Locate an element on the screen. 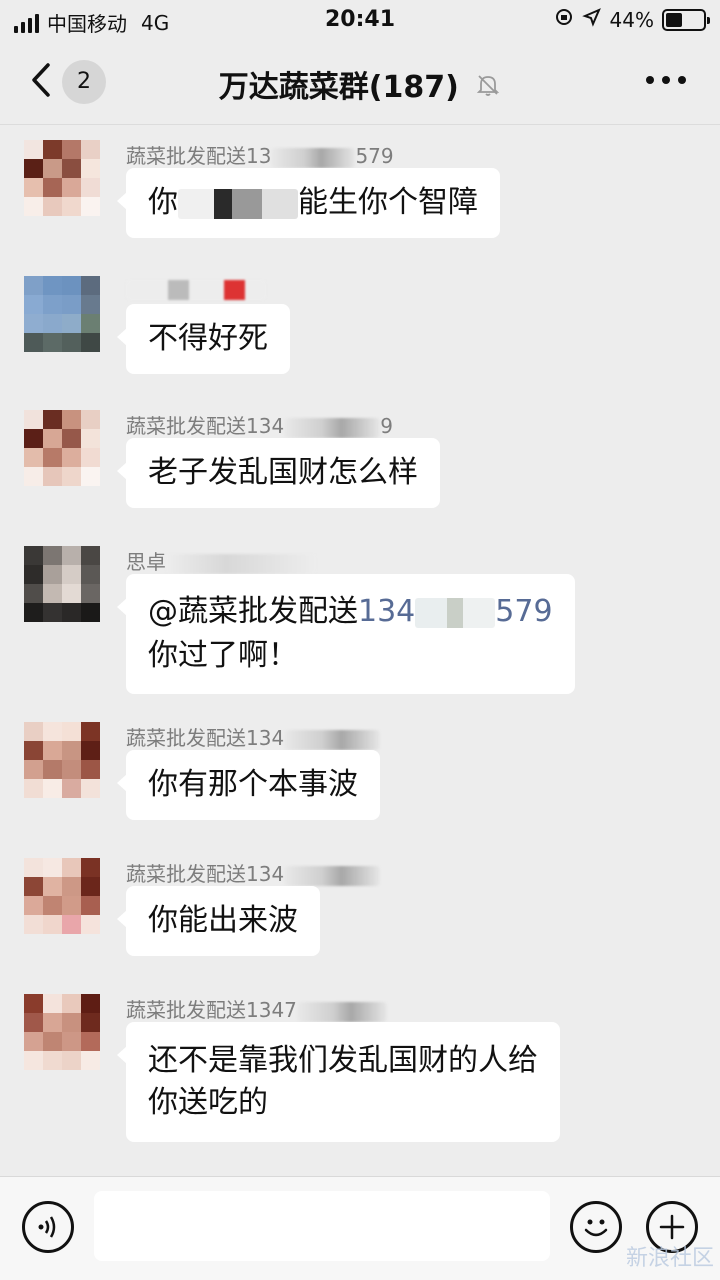 Image resolution: width=720 pixels, height=1280 pixels. mention-number-start: 134 is located at coordinates (387, 611).